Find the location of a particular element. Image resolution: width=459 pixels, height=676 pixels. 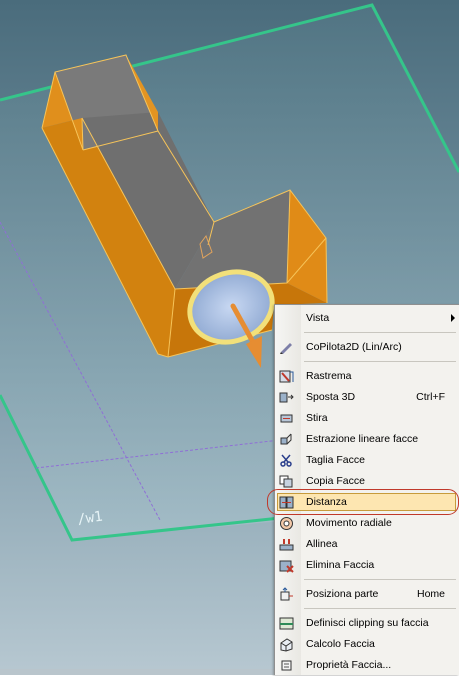

menu-item-label: Posiziona parte is located at coordinates (342, 594).